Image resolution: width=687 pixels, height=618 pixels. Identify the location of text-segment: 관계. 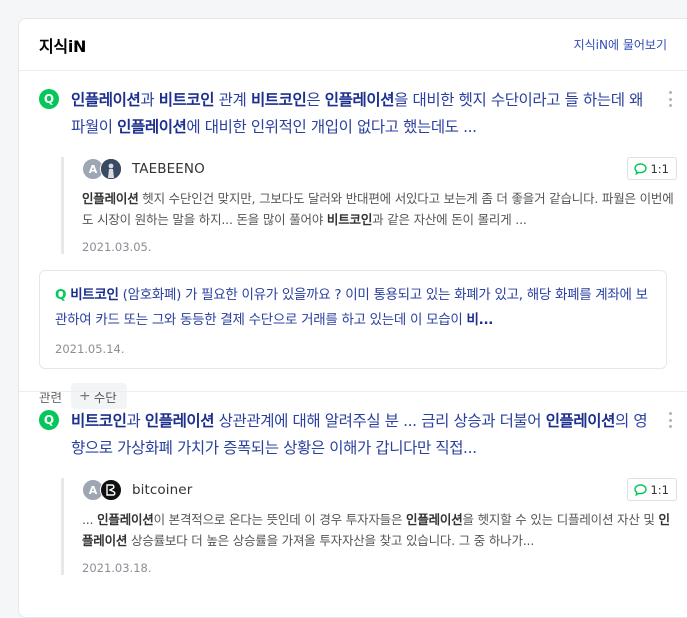
(232, 100).